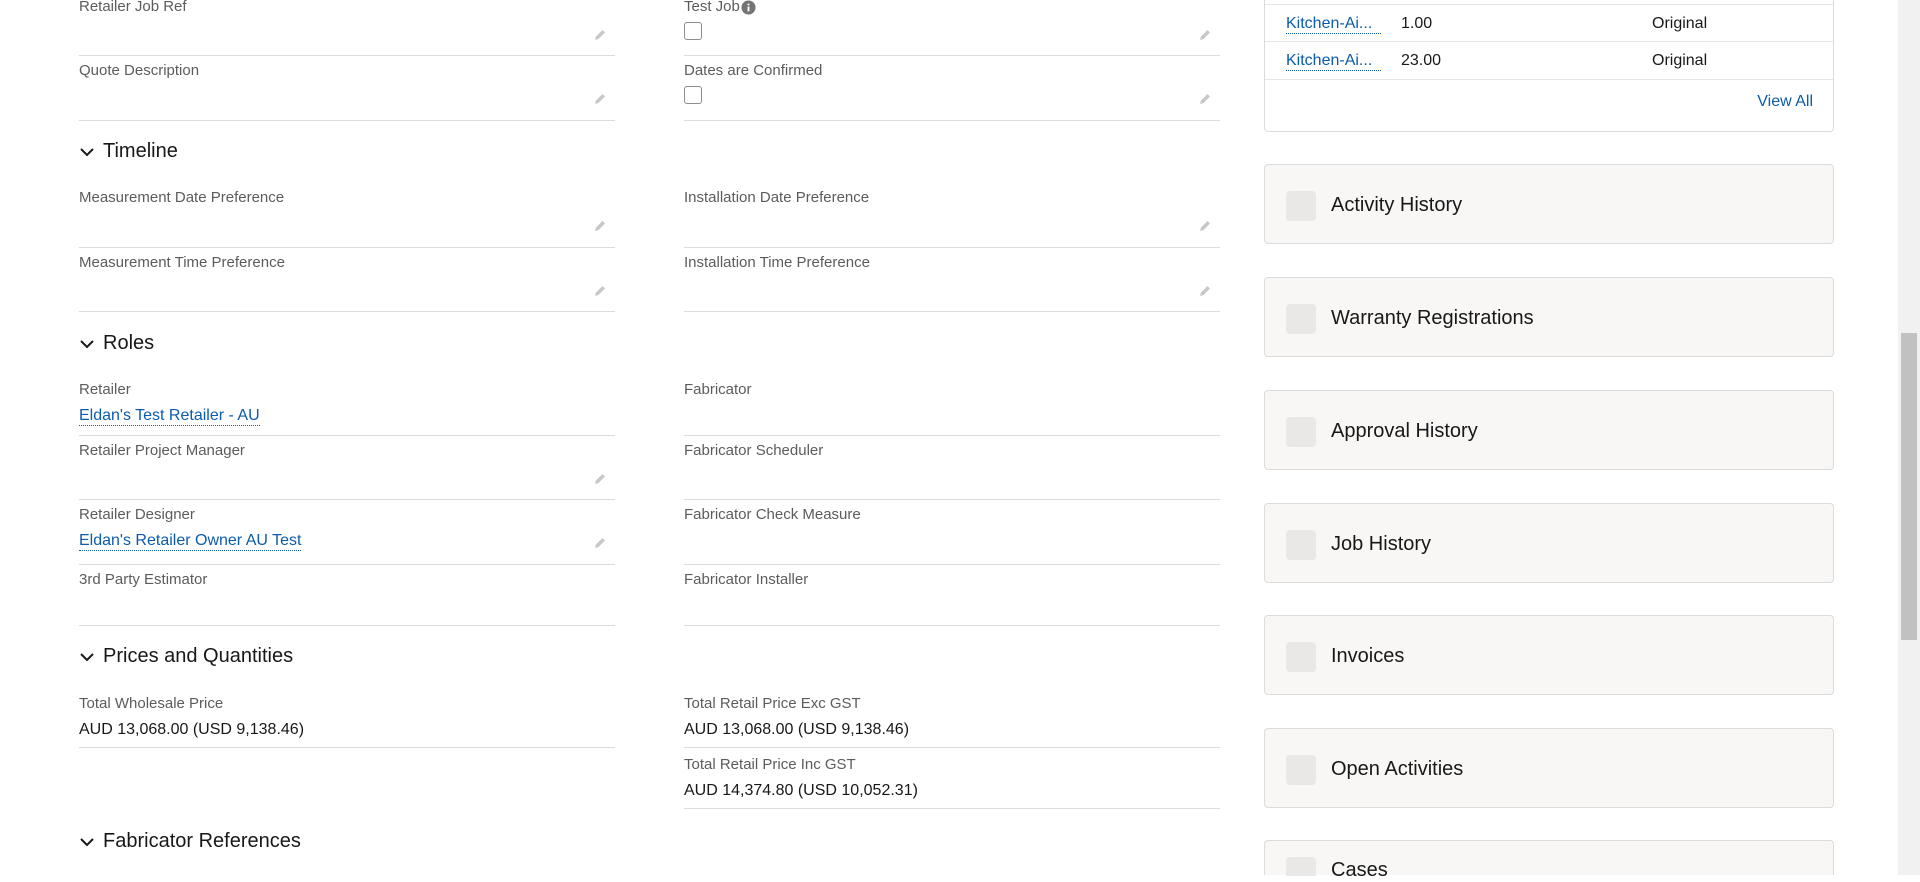  Describe the element at coordinates (169, 416) in the screenshot. I see `retailer-link: Eldan's Test Retailer - AU` at that location.